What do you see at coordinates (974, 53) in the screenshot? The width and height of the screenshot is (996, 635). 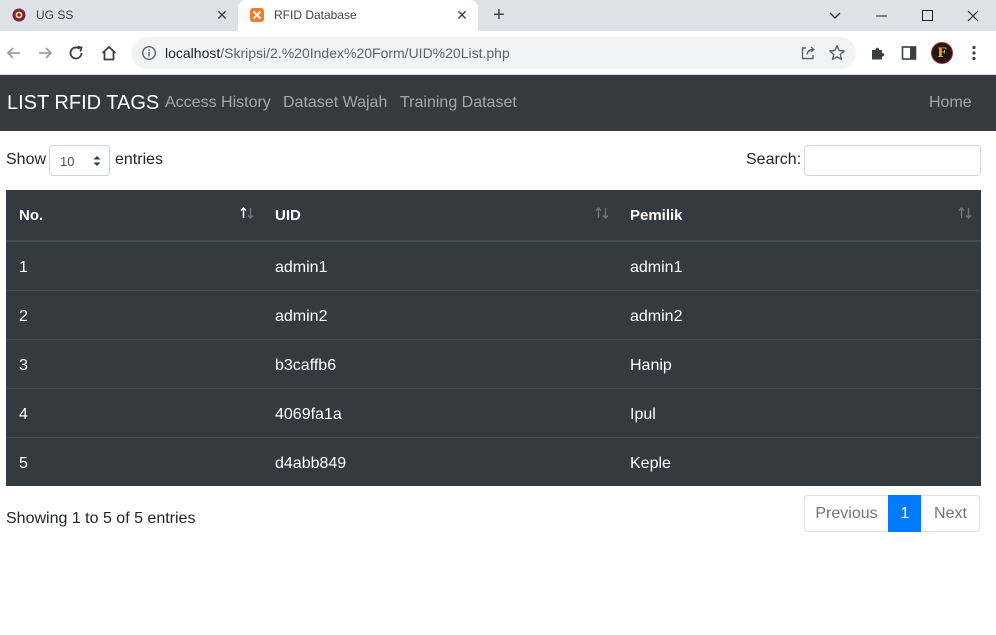 I see `kebab-menu-icon` at bounding box center [974, 53].